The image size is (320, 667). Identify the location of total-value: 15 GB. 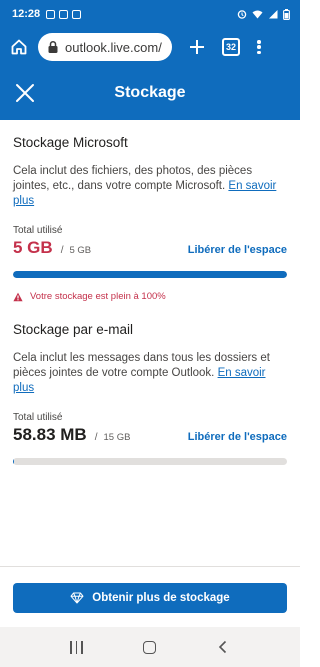
(117, 437).